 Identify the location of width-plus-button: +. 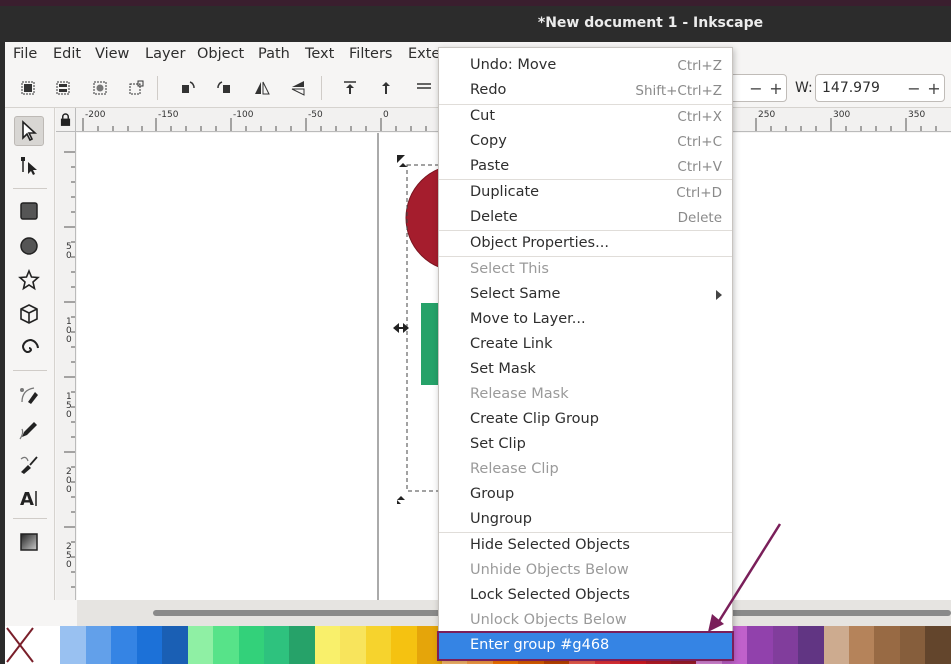
(934, 88).